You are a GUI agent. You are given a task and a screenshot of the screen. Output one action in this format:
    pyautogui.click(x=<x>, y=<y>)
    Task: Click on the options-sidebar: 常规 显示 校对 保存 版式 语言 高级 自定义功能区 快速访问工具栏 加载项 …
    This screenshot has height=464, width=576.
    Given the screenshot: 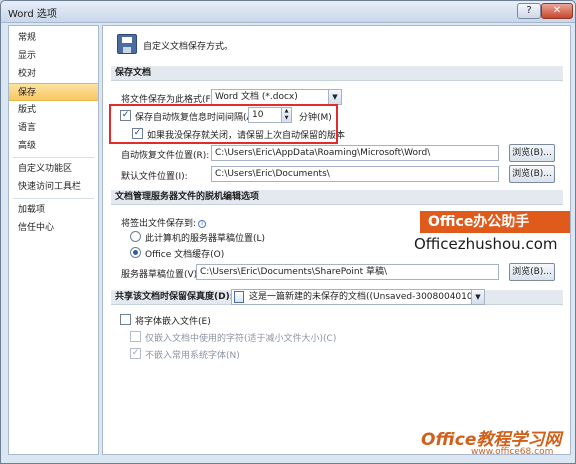 What is the action you would take?
    pyautogui.click(x=53, y=240)
    